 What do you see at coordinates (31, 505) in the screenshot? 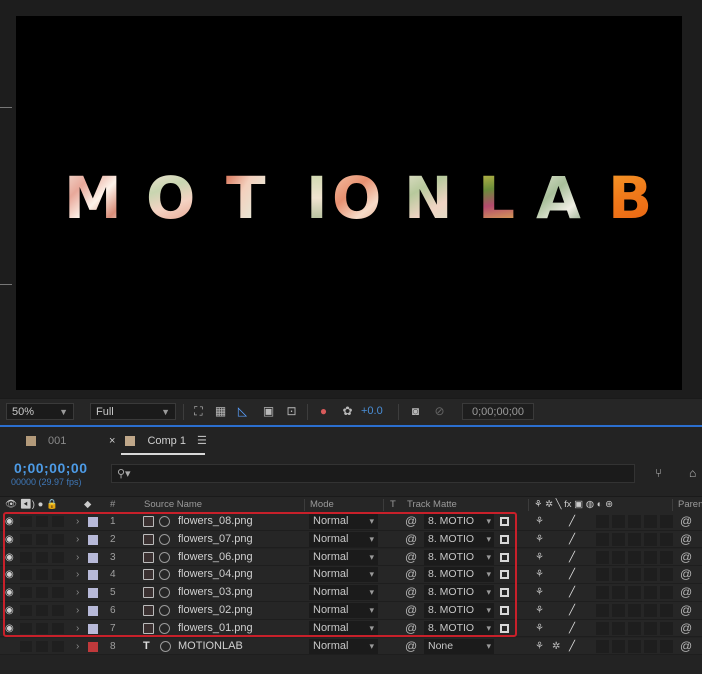
I see `av-features-icons: 👁 ◀) ● 🔒` at bounding box center [31, 505].